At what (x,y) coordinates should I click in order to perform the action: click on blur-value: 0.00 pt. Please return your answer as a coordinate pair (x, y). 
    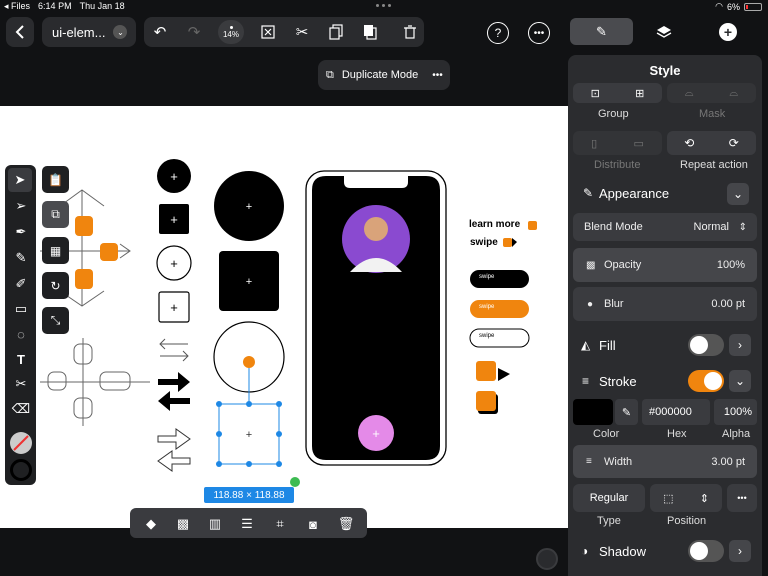
    Looking at the image, I should click on (728, 304).